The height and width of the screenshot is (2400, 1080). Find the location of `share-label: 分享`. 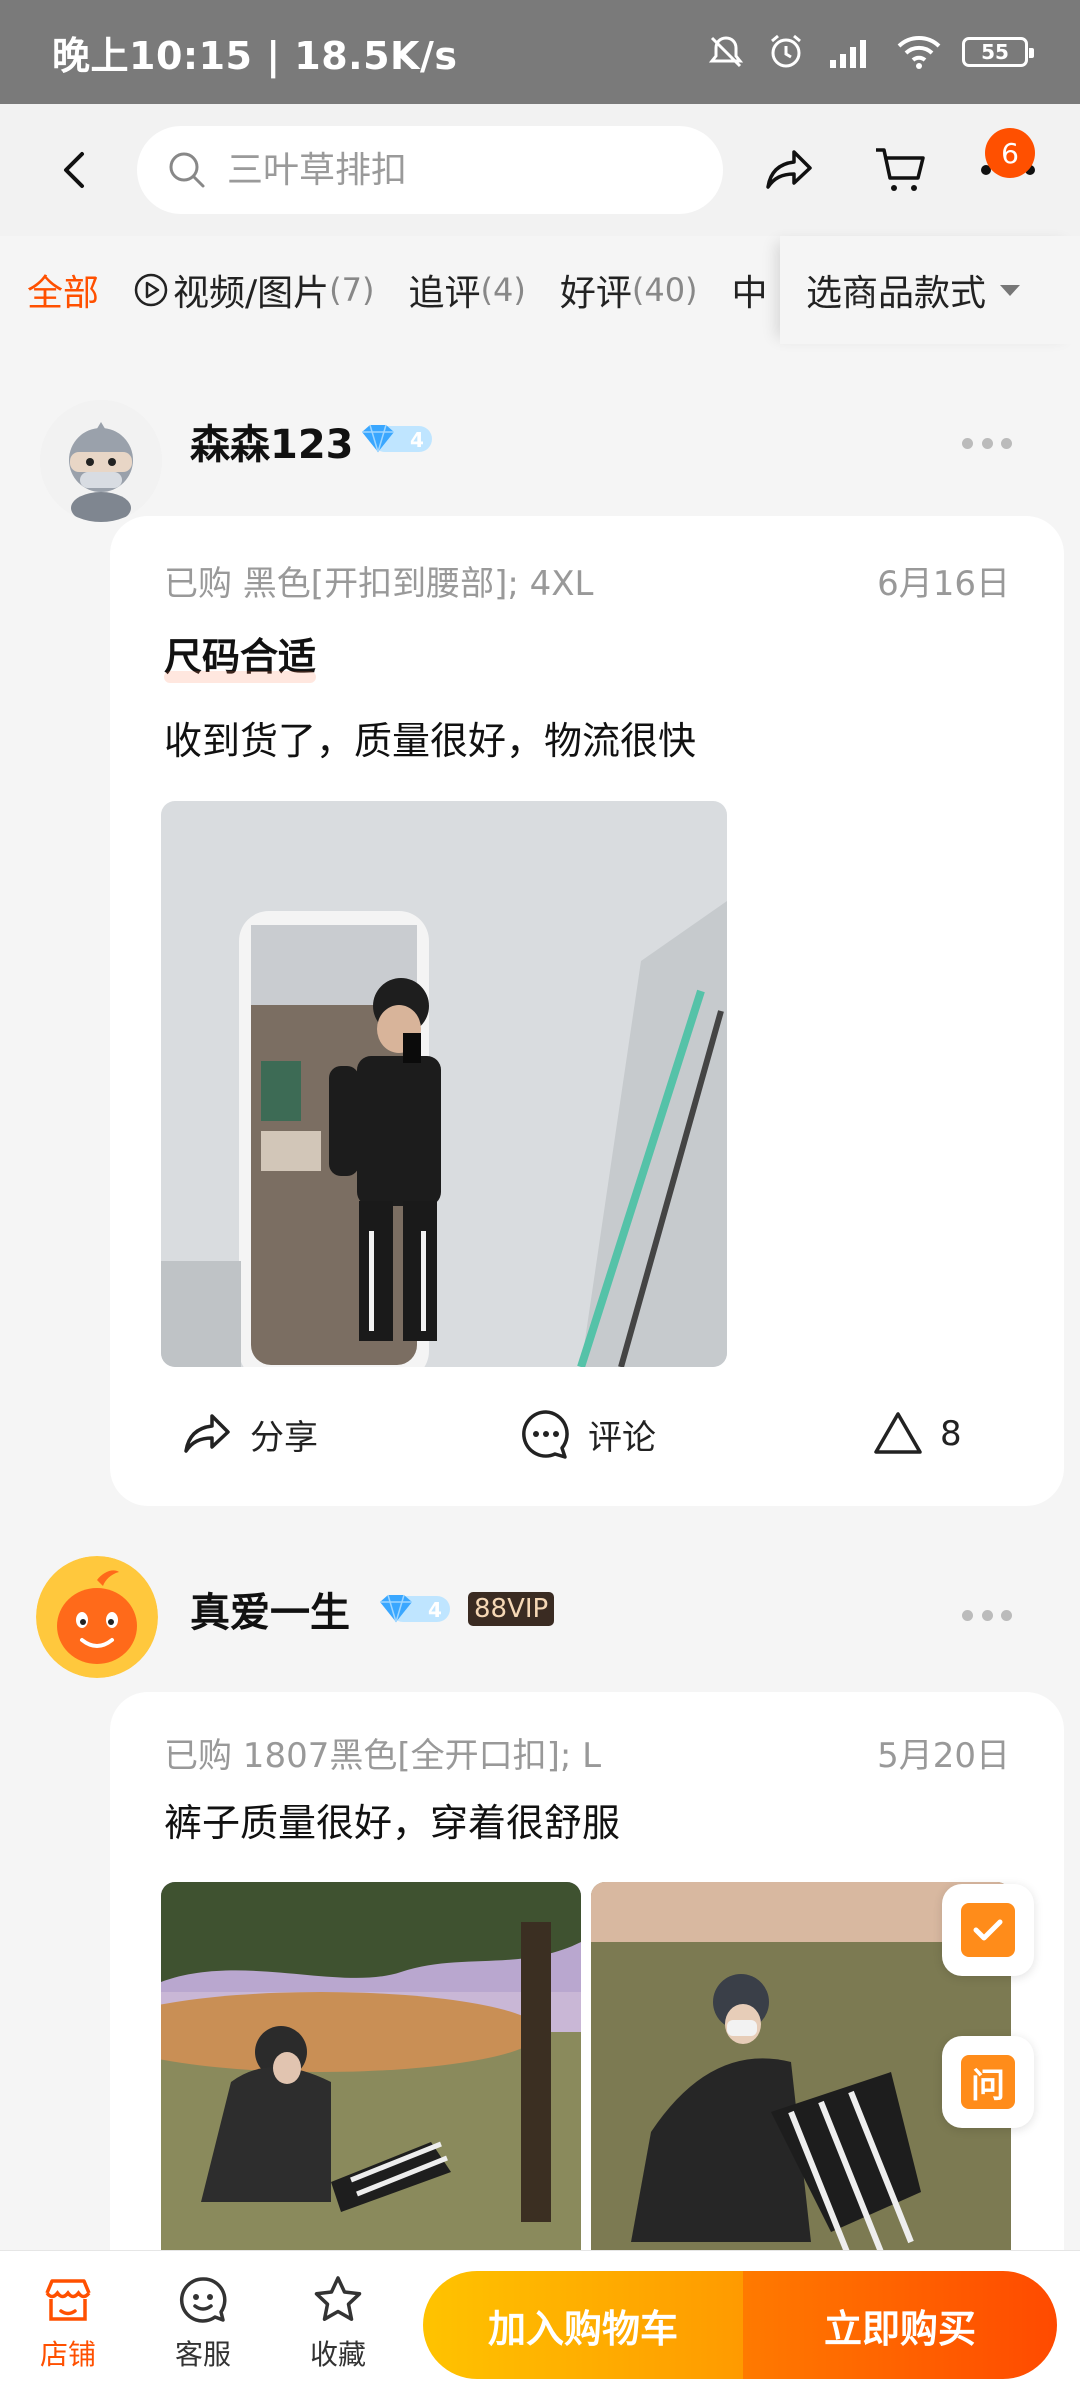

share-label: 分享 is located at coordinates (284, 1437).